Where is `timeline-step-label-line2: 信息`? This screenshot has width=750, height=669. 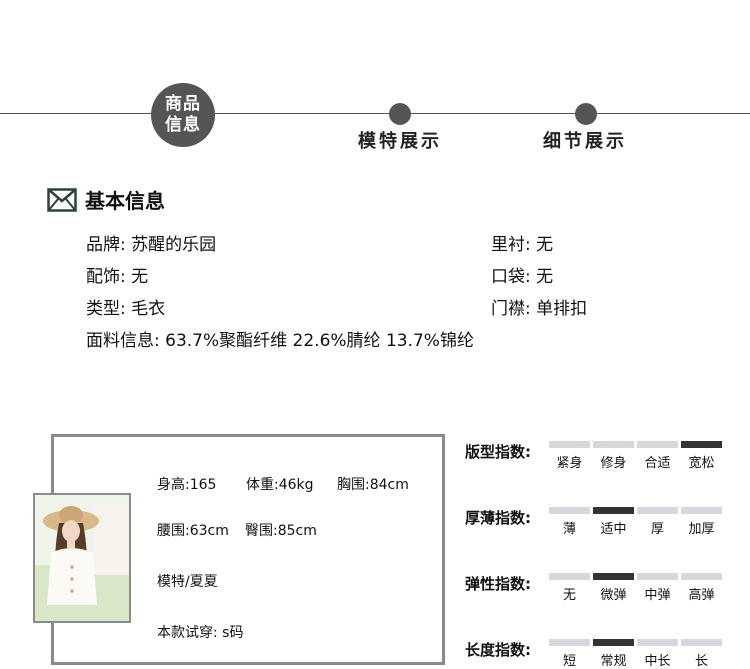 timeline-step-label-line2: 信息 is located at coordinates (183, 125).